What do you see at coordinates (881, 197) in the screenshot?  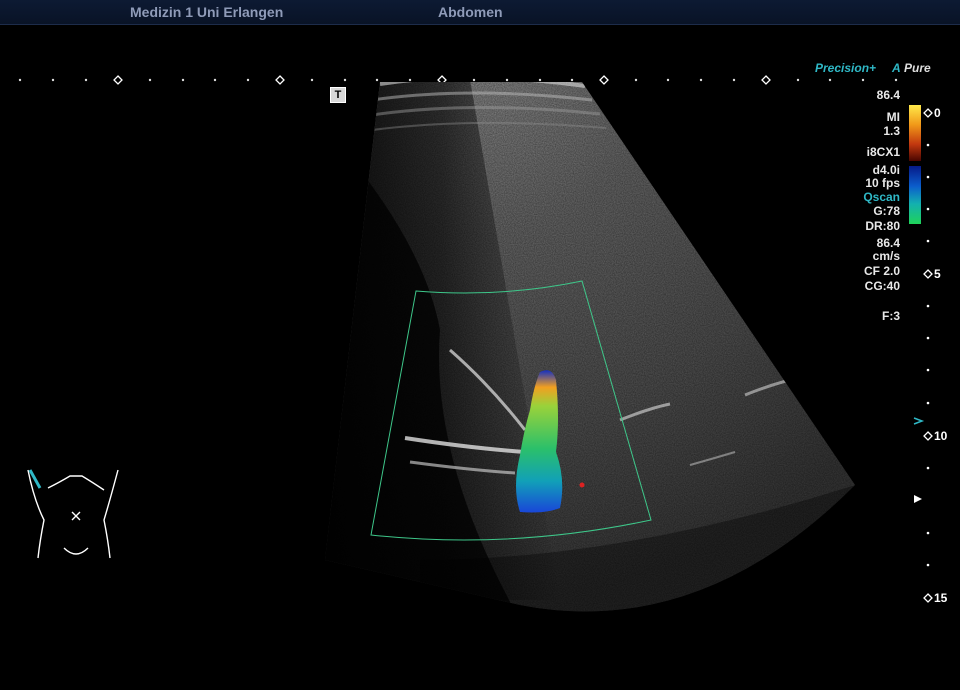 I see `qscan-label: Qscan` at bounding box center [881, 197].